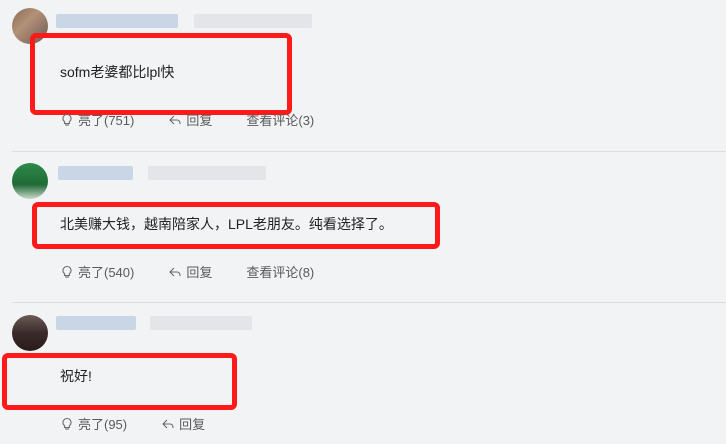 The width and height of the screenshot is (726, 444). What do you see at coordinates (106, 272) in the screenshot?
I see `like-label: 亮了(540)` at bounding box center [106, 272].